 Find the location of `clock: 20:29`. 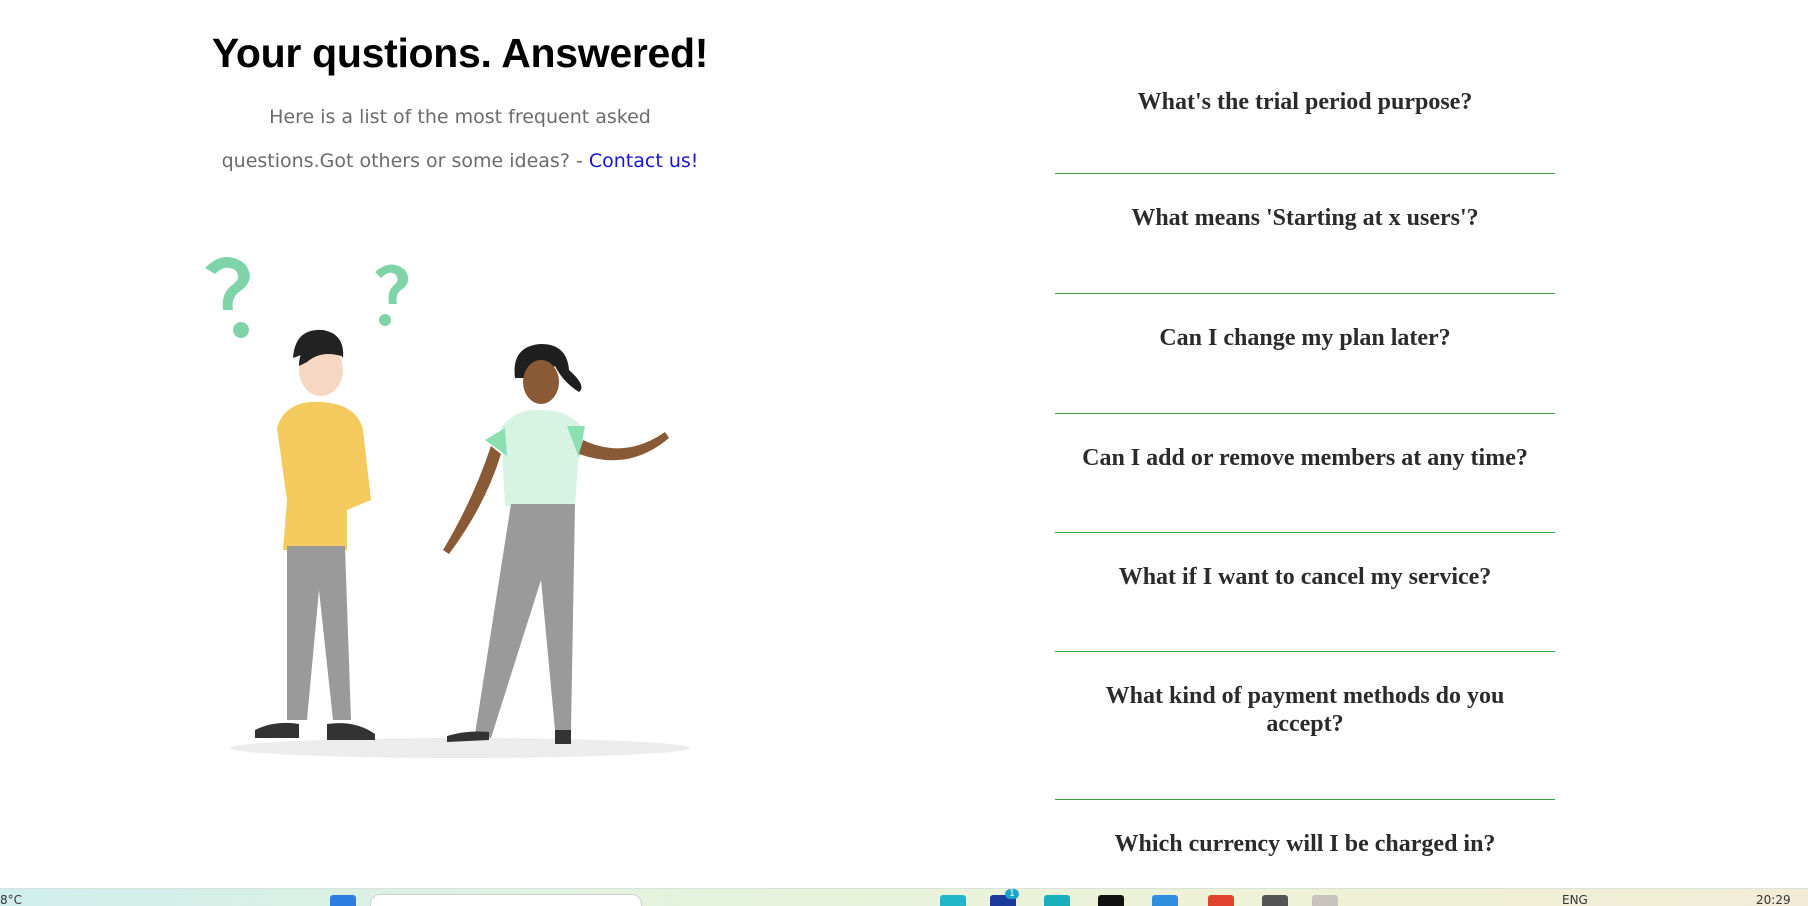

clock: 20:29 is located at coordinates (1773, 899).